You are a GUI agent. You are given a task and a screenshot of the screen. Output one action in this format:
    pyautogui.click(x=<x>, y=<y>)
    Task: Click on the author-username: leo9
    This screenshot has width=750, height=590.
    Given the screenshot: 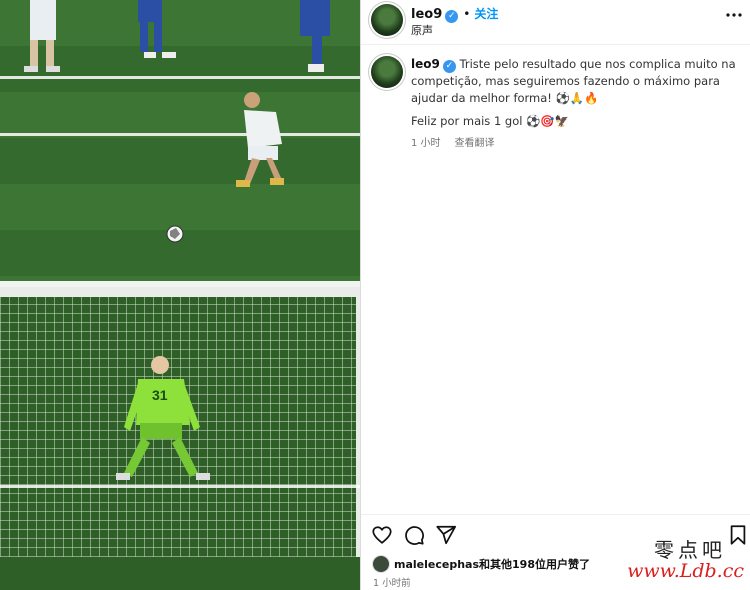 What is the action you would take?
    pyautogui.click(x=426, y=14)
    